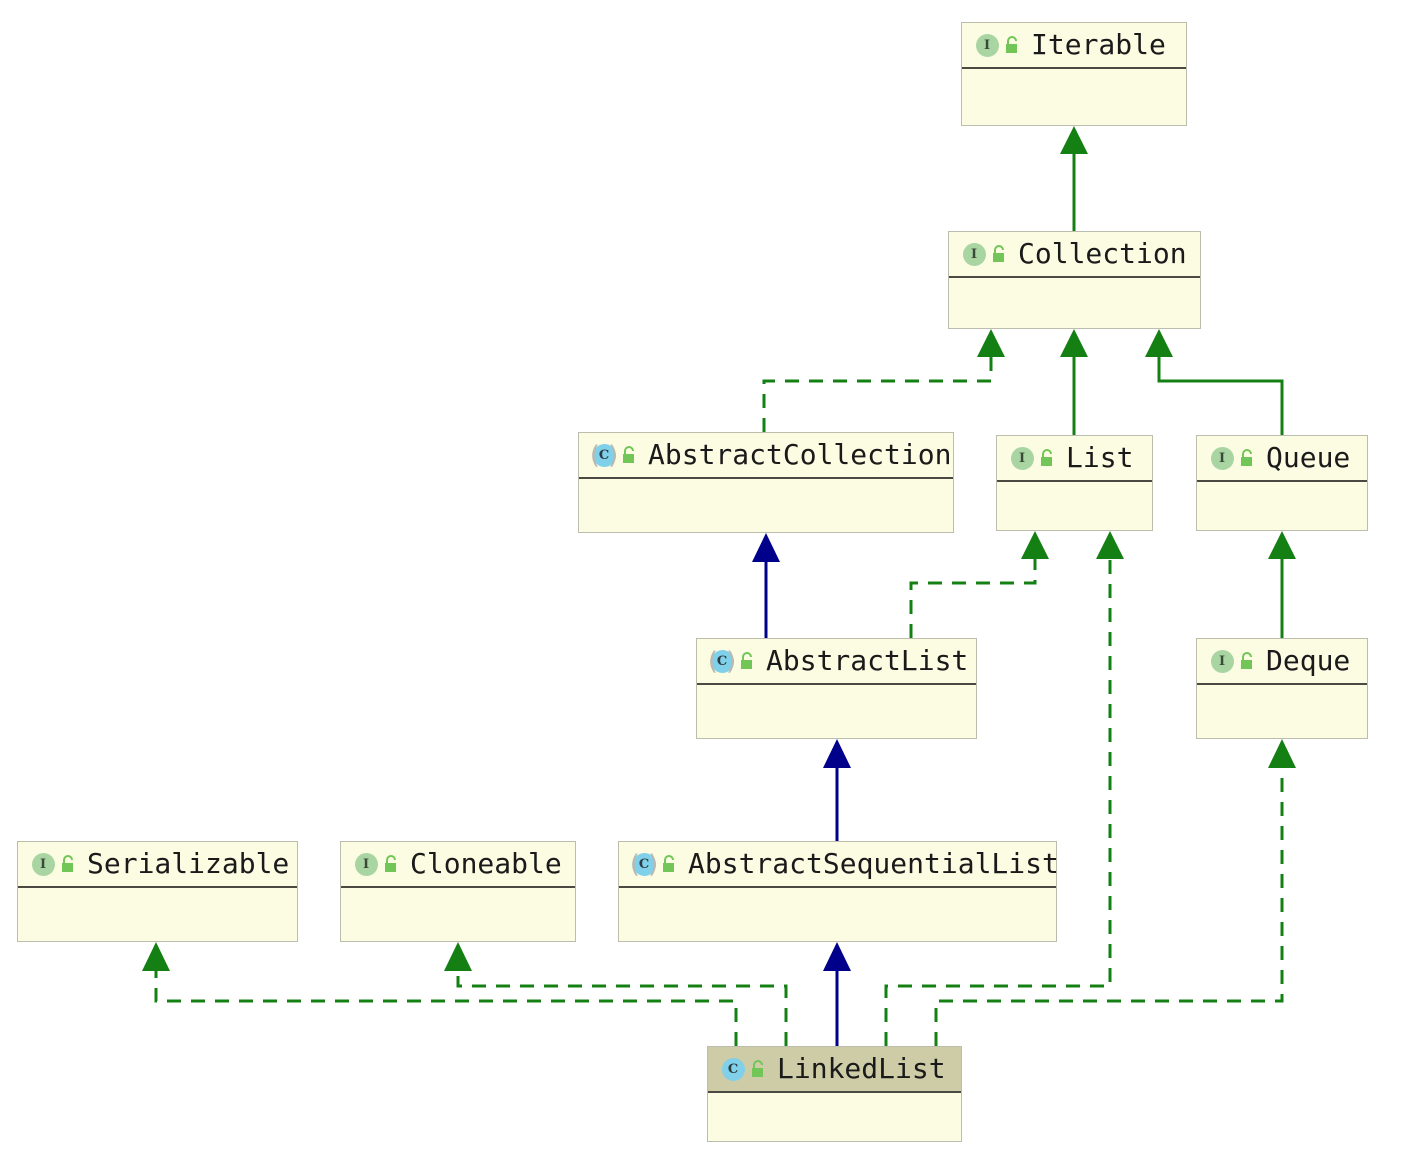 This screenshot has height=1172, width=1412. I want to click on uml-node-name: AbstractList, so click(867, 660).